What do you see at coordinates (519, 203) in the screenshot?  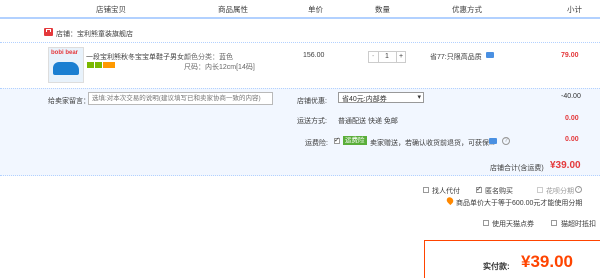 I see `huabei-note: 商品单价大于等于600.00元才能使用分期` at bounding box center [519, 203].